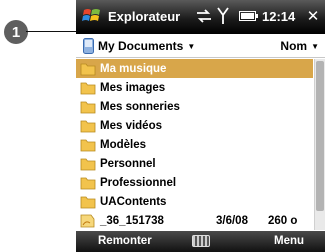  I want to click on list-item-label: _36_151738, so click(132, 220).